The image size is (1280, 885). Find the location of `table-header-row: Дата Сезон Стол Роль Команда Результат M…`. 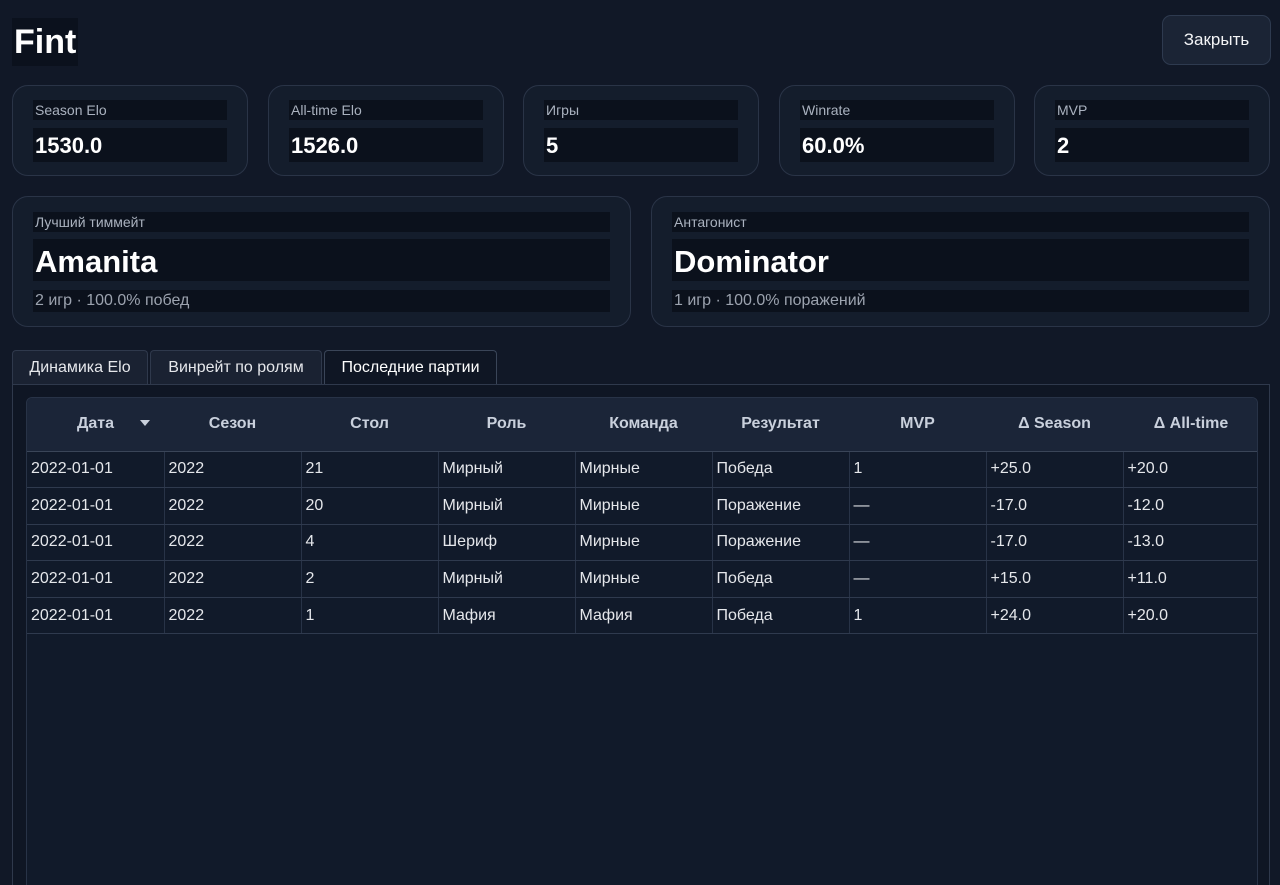

table-header-row: Дата Сезон Стол Роль Команда Результат M… is located at coordinates (642, 425).